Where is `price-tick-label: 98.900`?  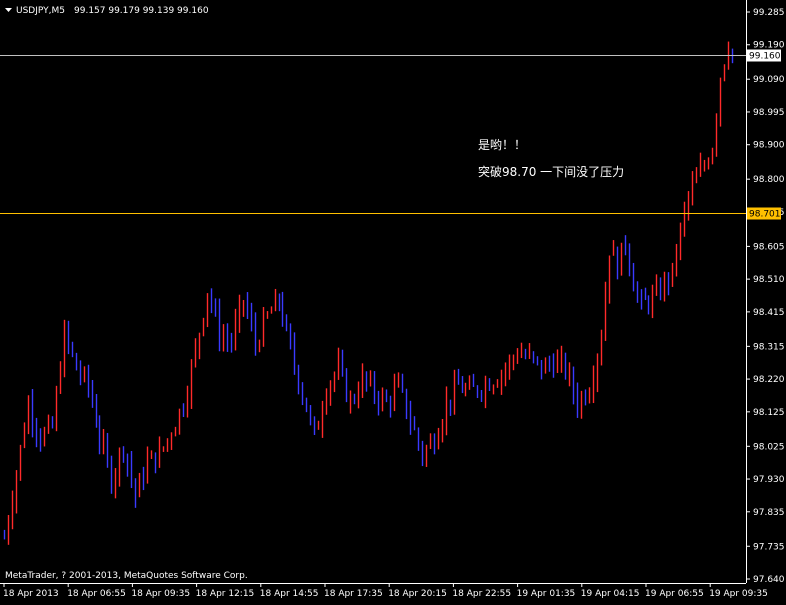
price-tick-label: 98.900 is located at coordinates (769, 146).